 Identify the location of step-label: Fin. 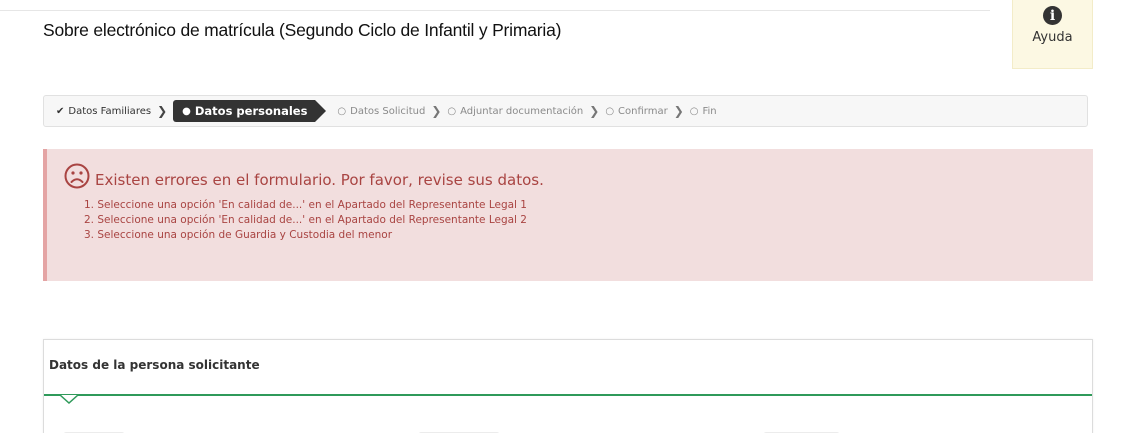
(709, 111).